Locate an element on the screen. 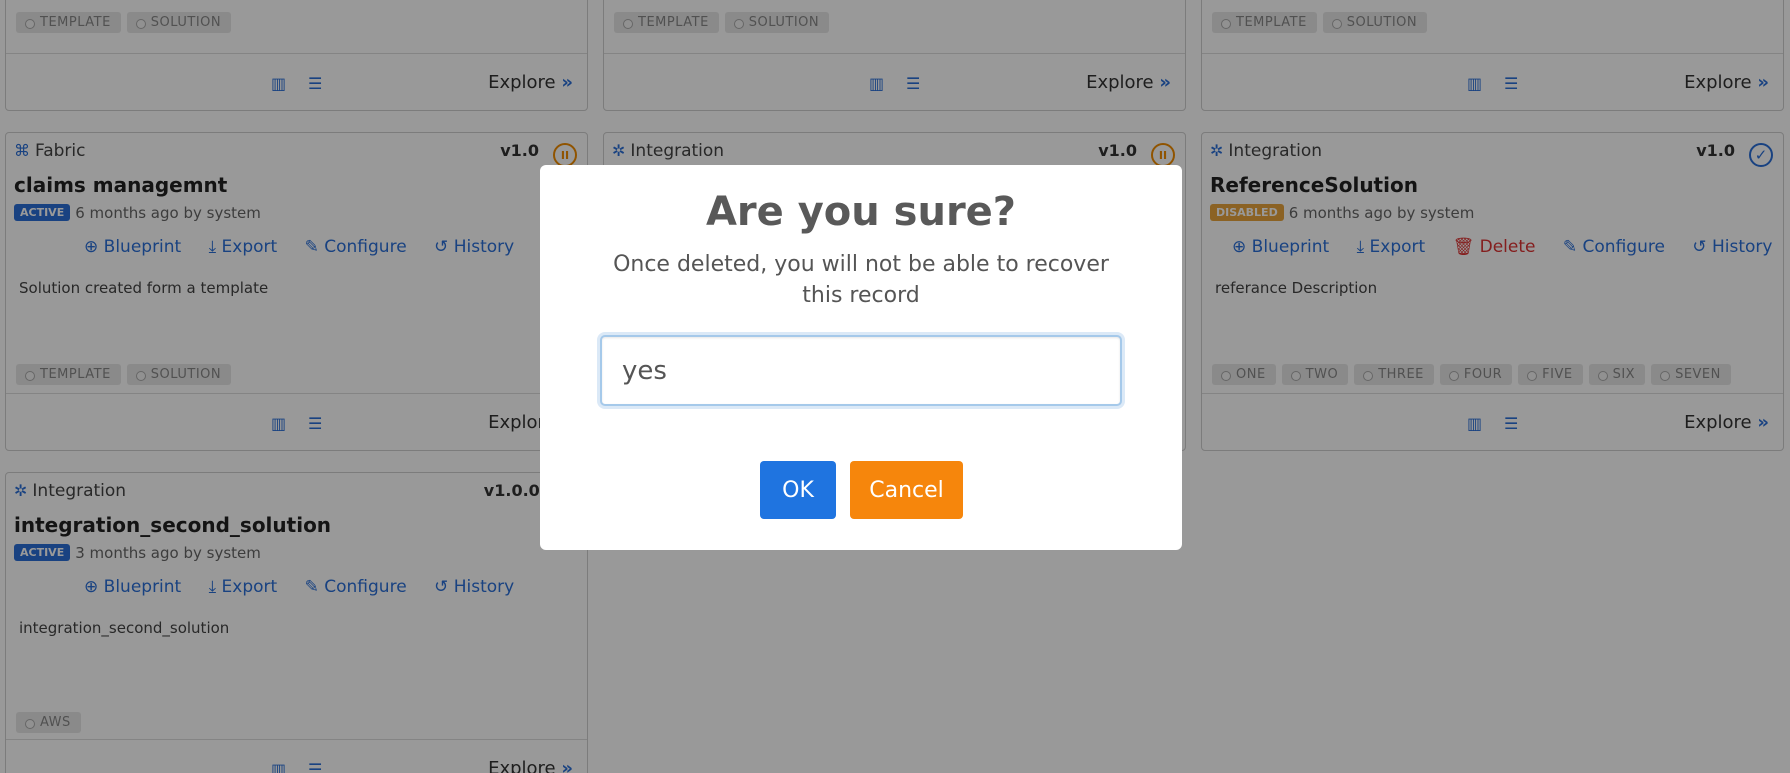 The width and height of the screenshot is (1790, 773). ok-button: OK is located at coordinates (798, 490).